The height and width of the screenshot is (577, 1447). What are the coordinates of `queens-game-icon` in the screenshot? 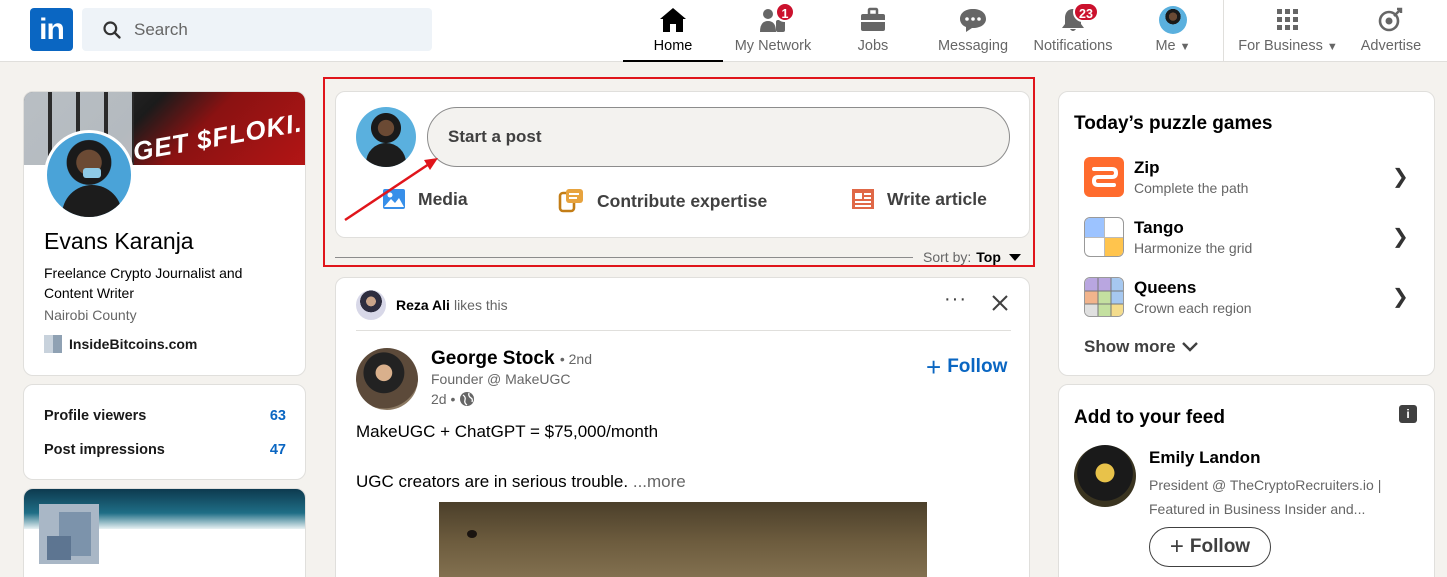 It's located at (1104, 297).